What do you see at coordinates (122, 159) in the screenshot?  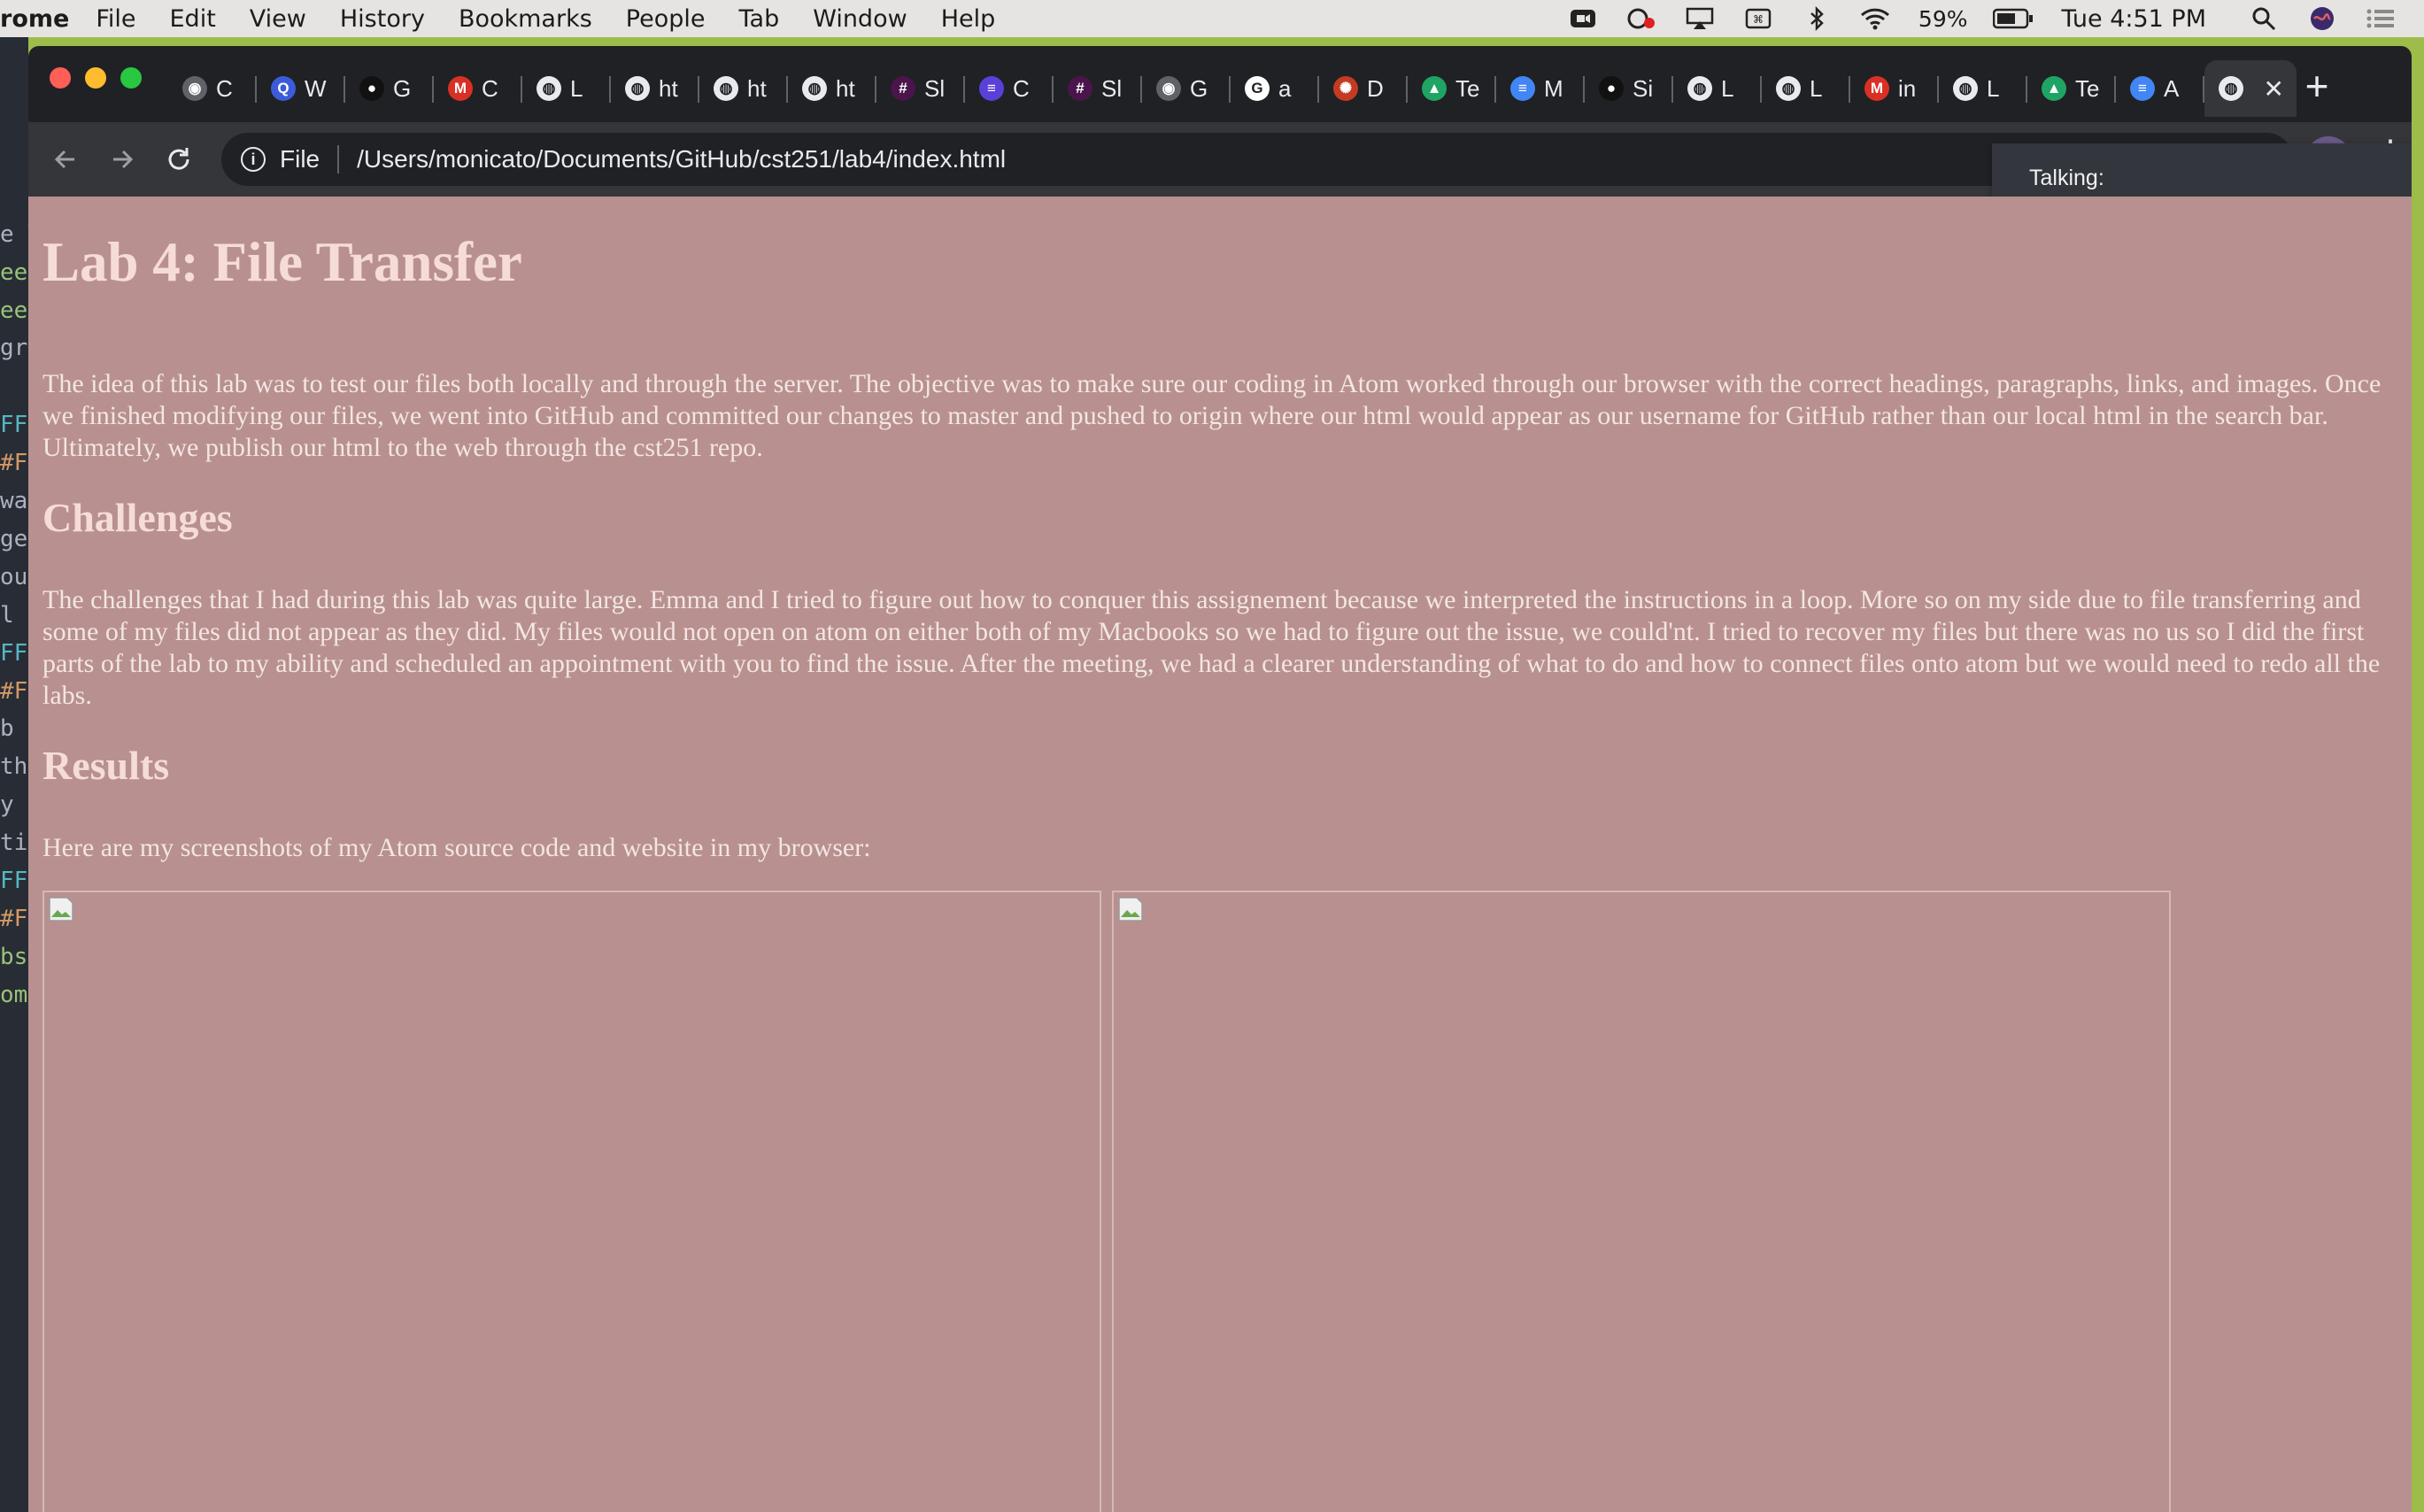 I see `forward-button` at bounding box center [122, 159].